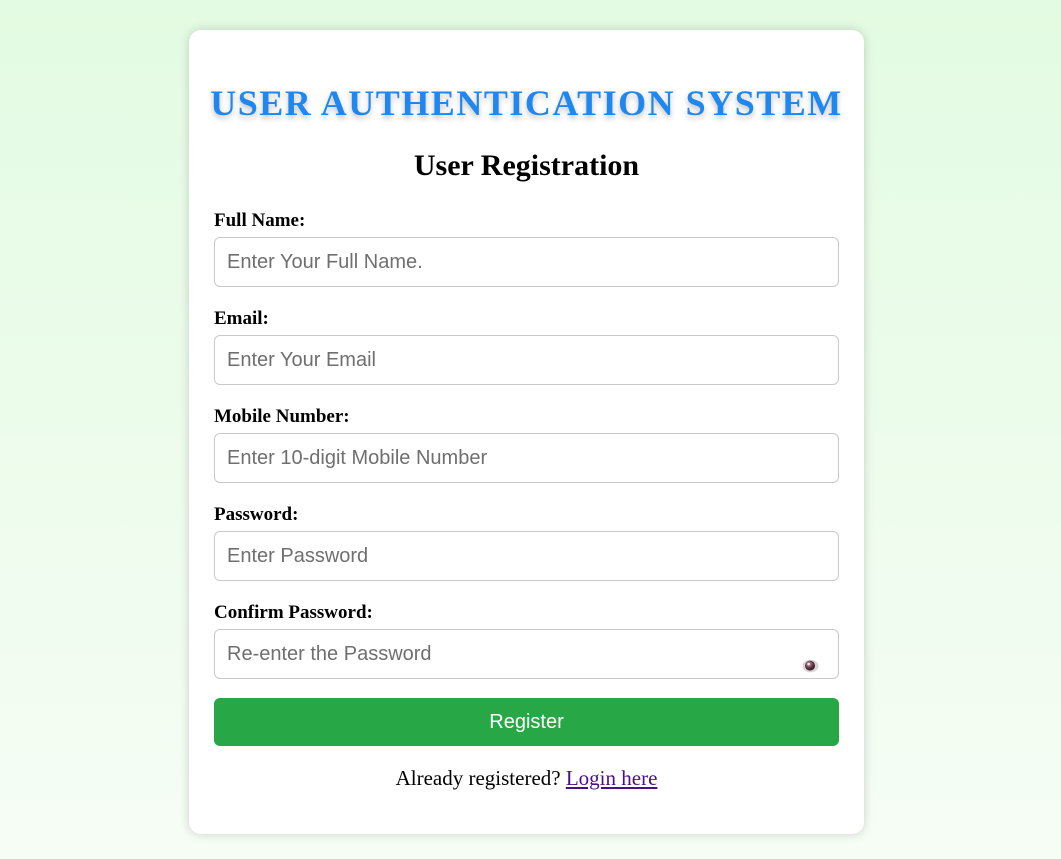 The image size is (1061, 859). What do you see at coordinates (256, 514) in the screenshot?
I see `password-label: Password:` at bounding box center [256, 514].